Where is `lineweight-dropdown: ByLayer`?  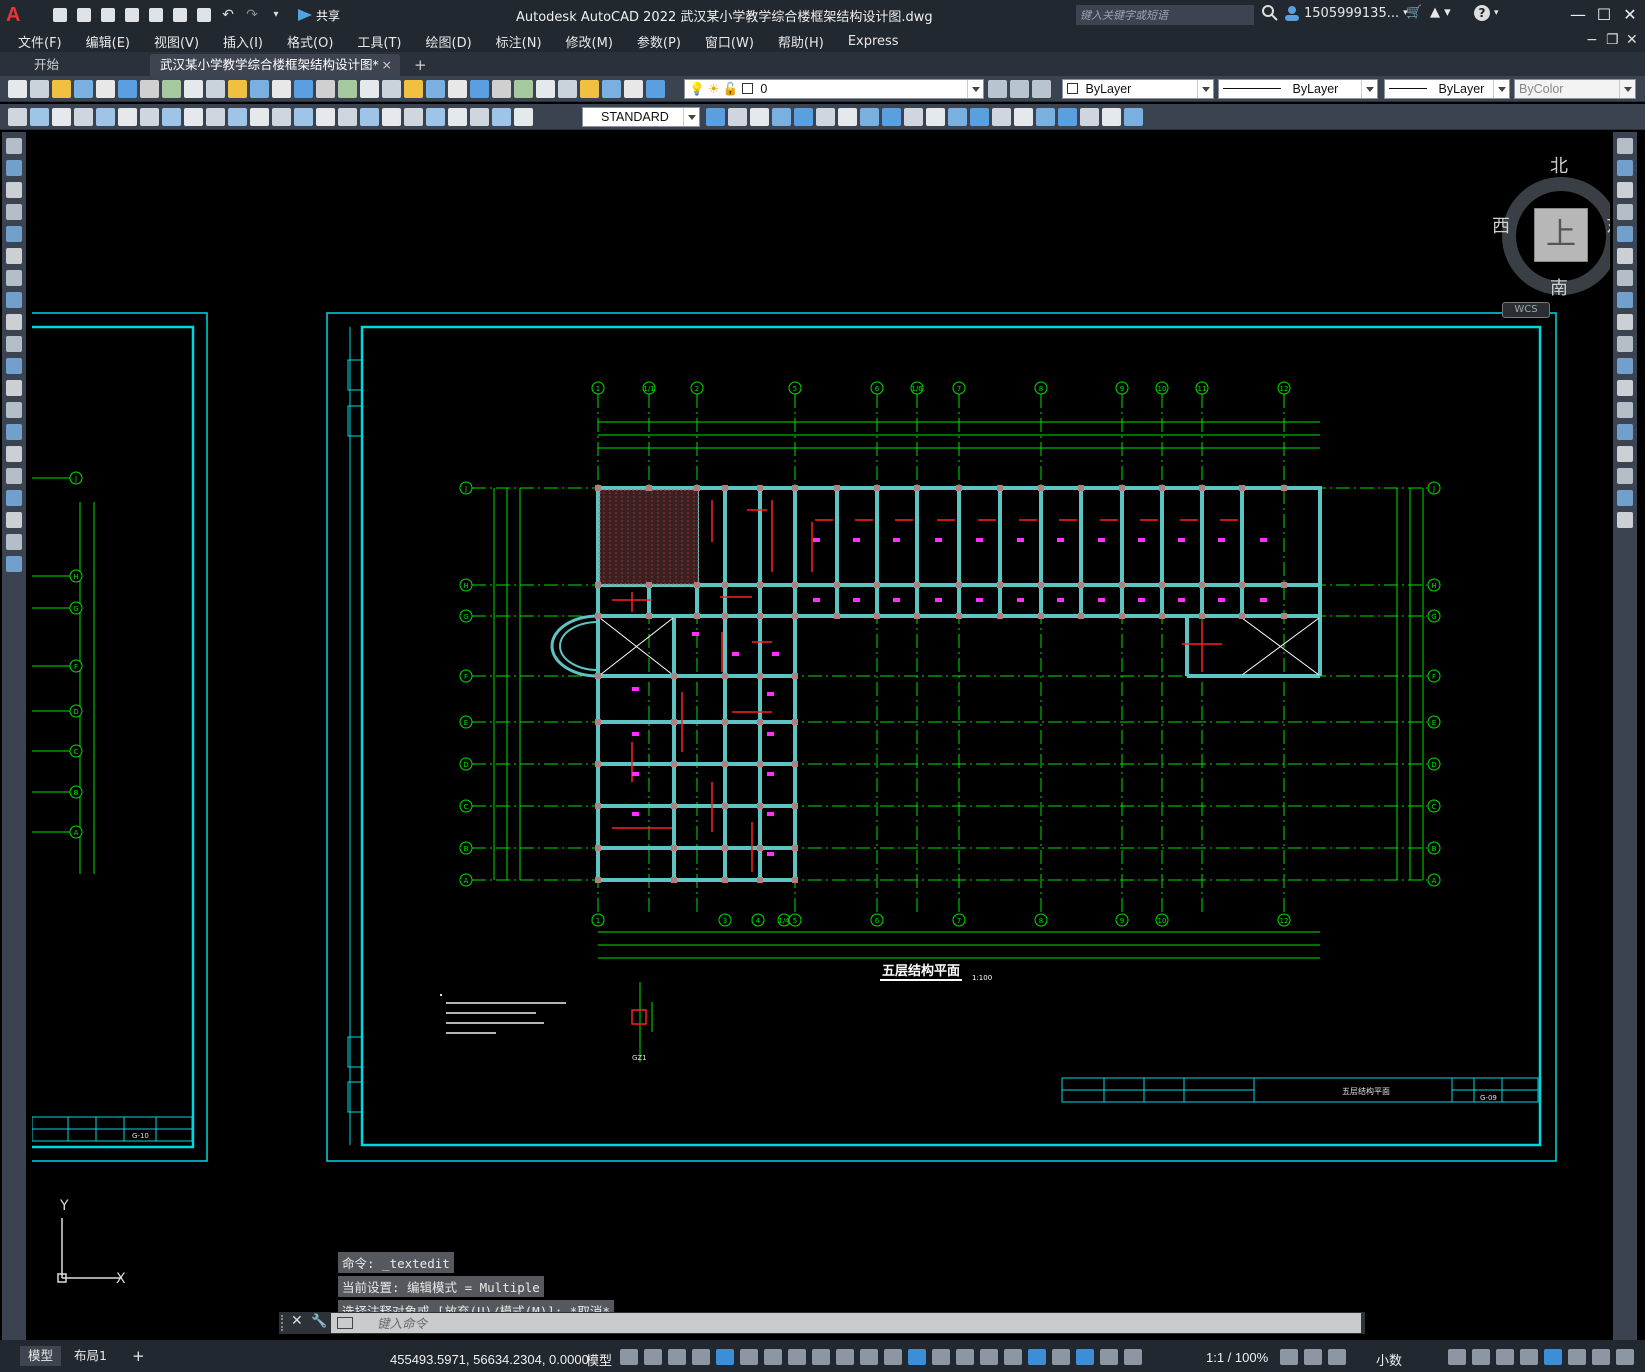 lineweight-dropdown: ByLayer is located at coordinates (1447, 89).